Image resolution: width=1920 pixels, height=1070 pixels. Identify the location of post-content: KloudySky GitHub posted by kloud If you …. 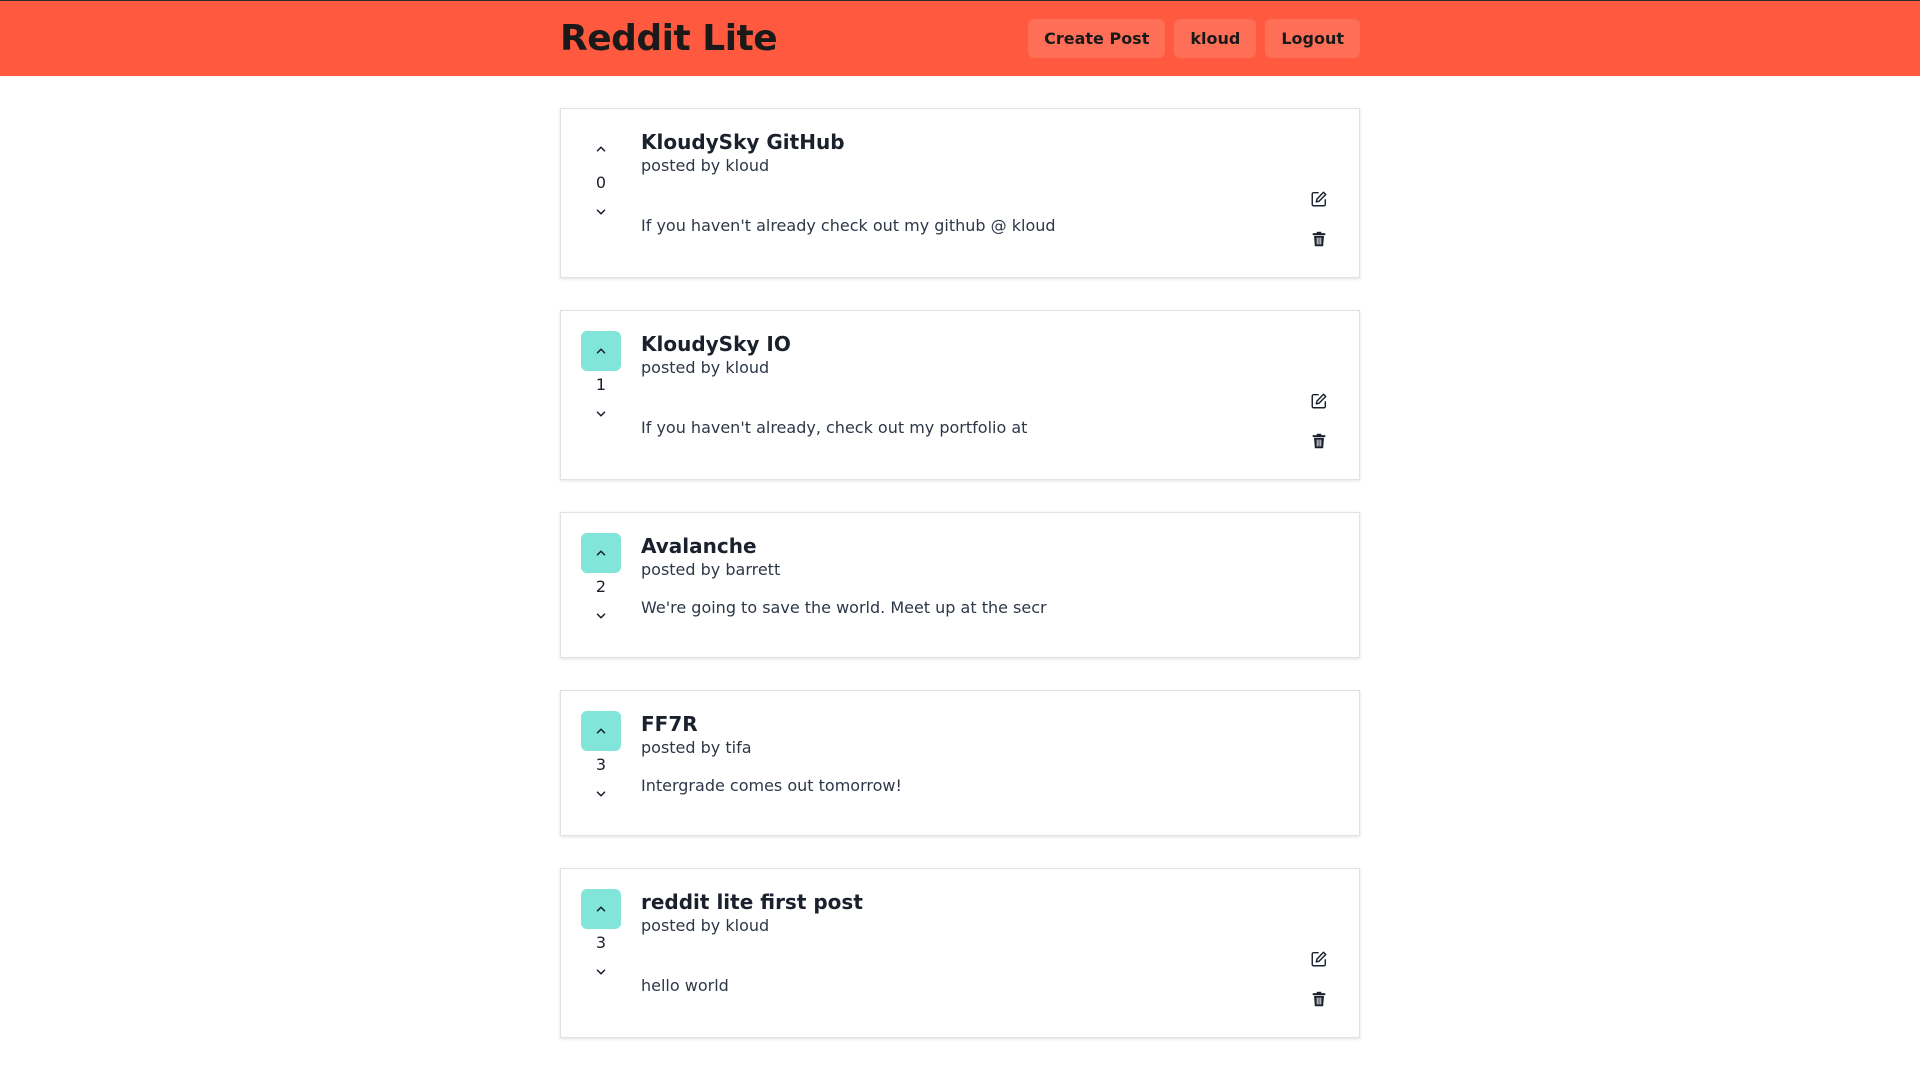
(1000, 173).